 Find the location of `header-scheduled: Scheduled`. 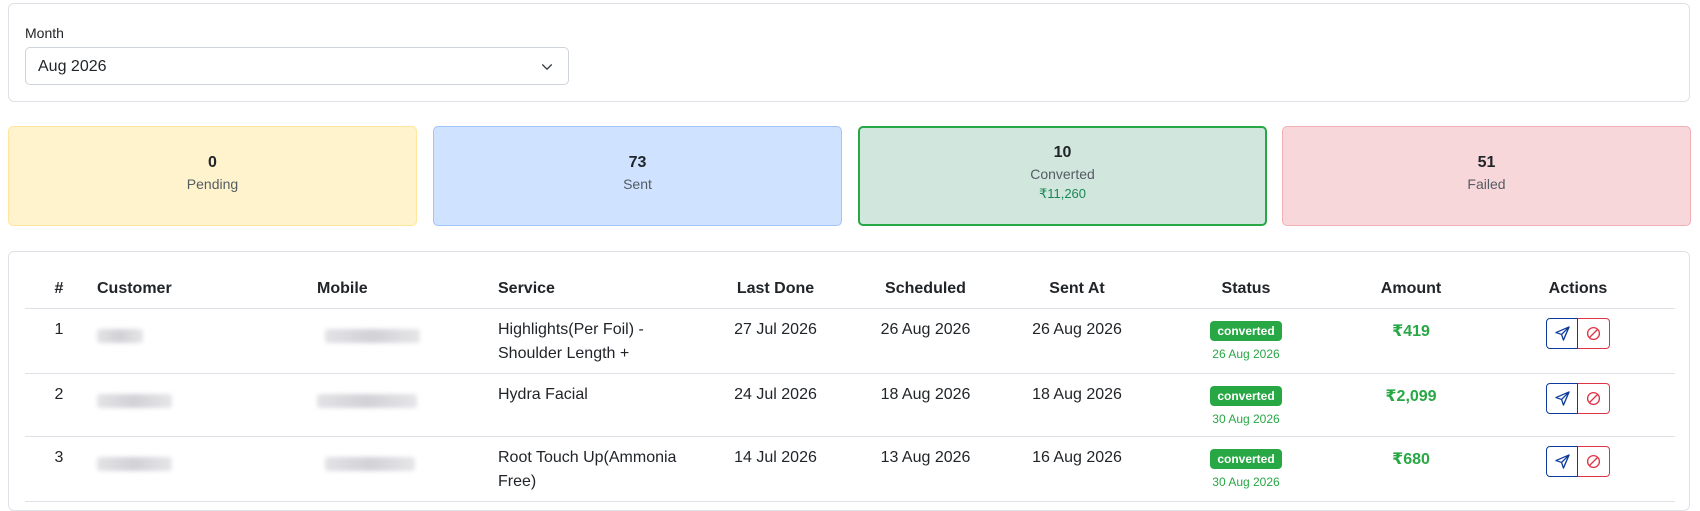

header-scheduled: Scheduled is located at coordinates (925, 287).